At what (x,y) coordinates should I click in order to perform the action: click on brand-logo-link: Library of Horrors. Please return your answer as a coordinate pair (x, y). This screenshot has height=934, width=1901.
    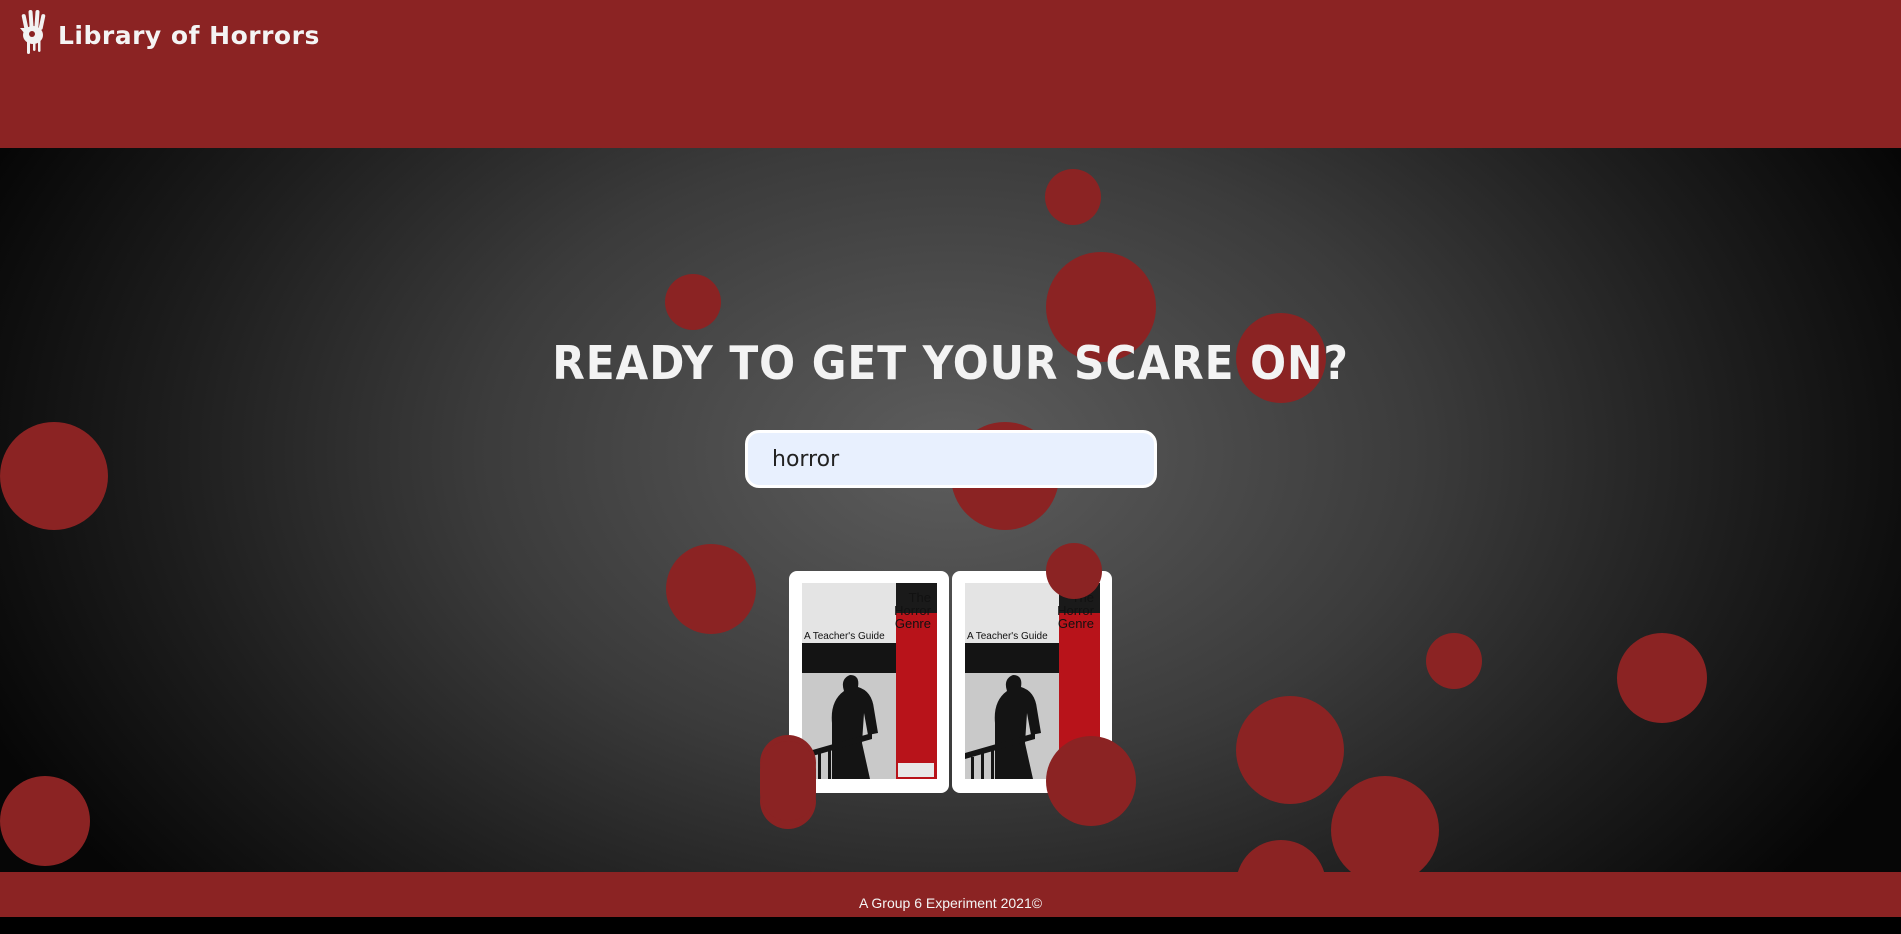
    Looking at the image, I should click on (169, 33).